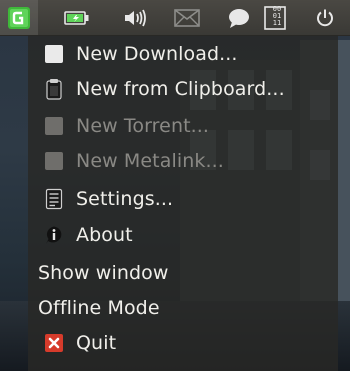 This screenshot has width=350, height=371. I want to click on menu-item-show-window: Show window, so click(183, 273).